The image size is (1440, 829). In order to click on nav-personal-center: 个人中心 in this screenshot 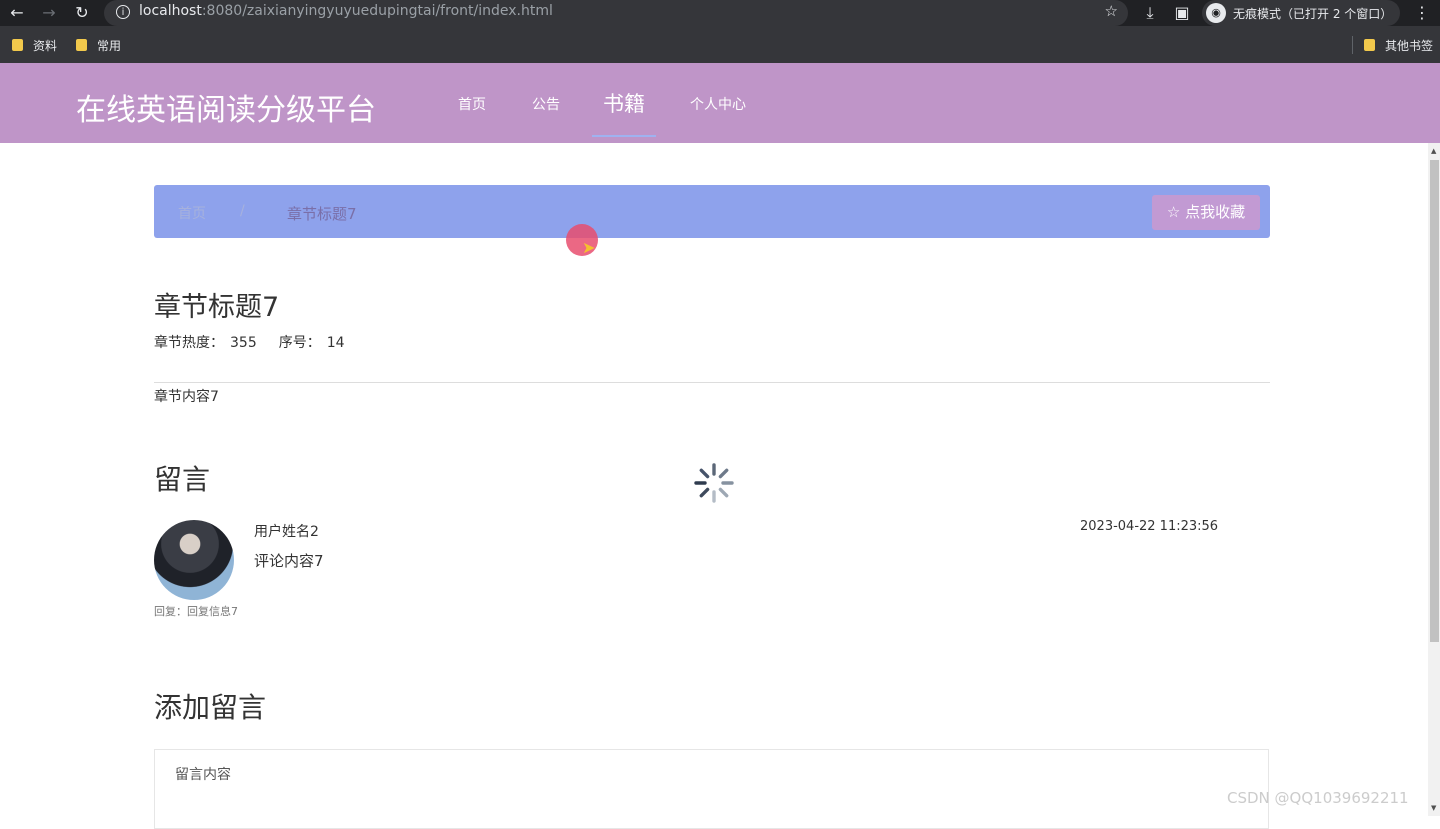, I will do `click(718, 104)`.